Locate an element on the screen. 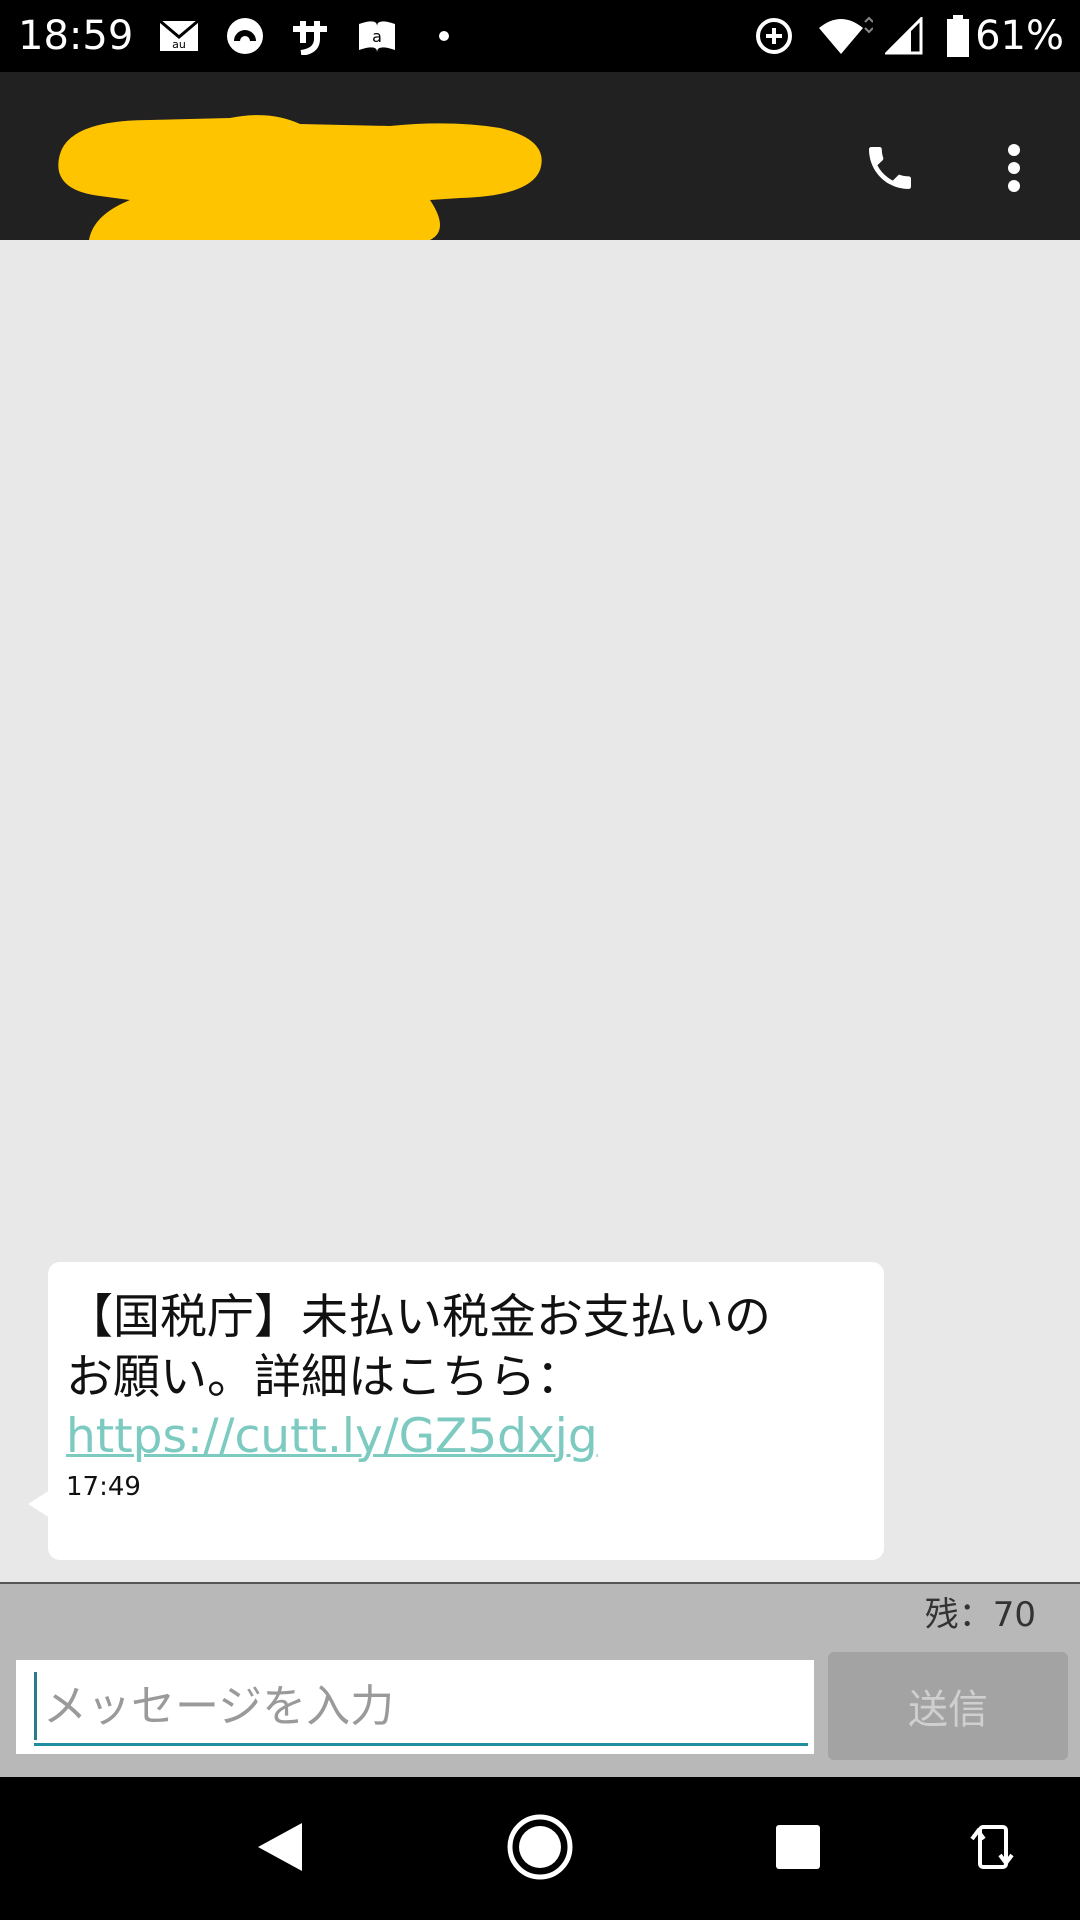  rotate-button is located at coordinates (992, 1849).